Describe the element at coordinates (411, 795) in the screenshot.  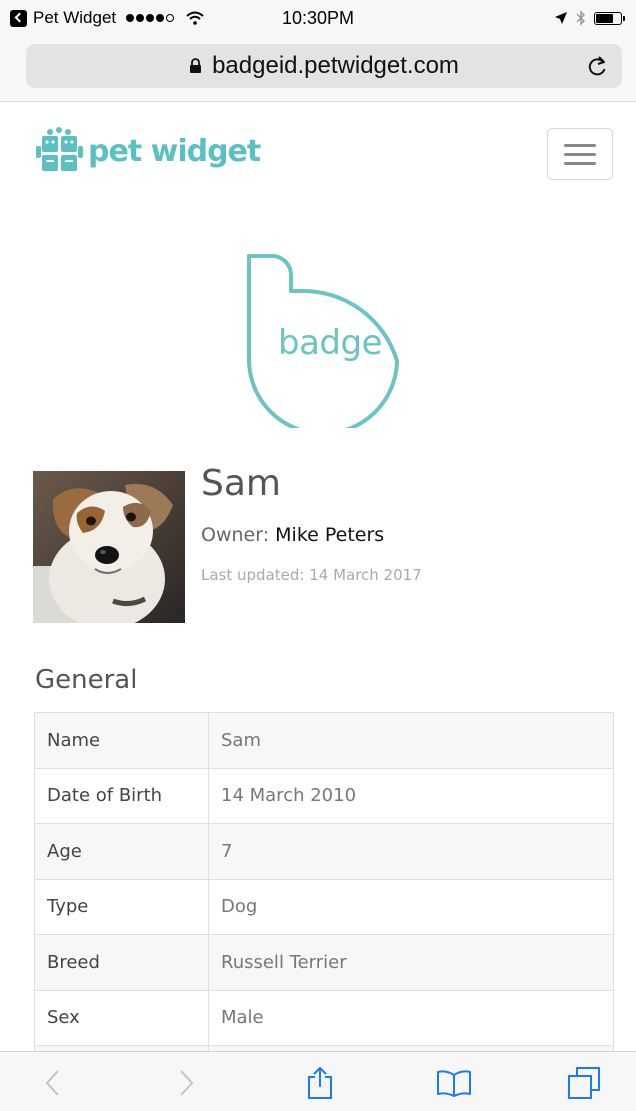
I see `row-value: 14 March 2010` at that location.